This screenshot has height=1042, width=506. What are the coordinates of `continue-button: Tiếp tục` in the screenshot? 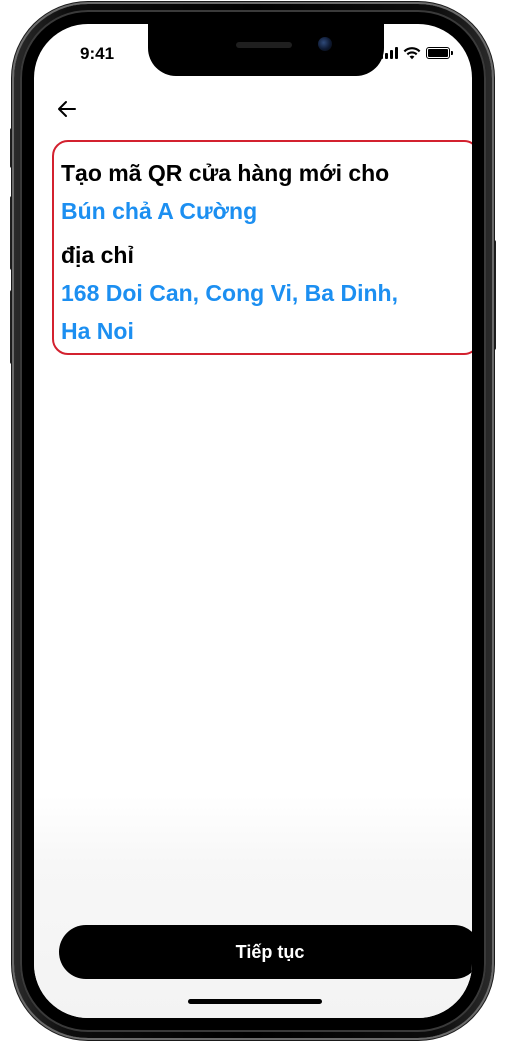 It's located at (265, 952).